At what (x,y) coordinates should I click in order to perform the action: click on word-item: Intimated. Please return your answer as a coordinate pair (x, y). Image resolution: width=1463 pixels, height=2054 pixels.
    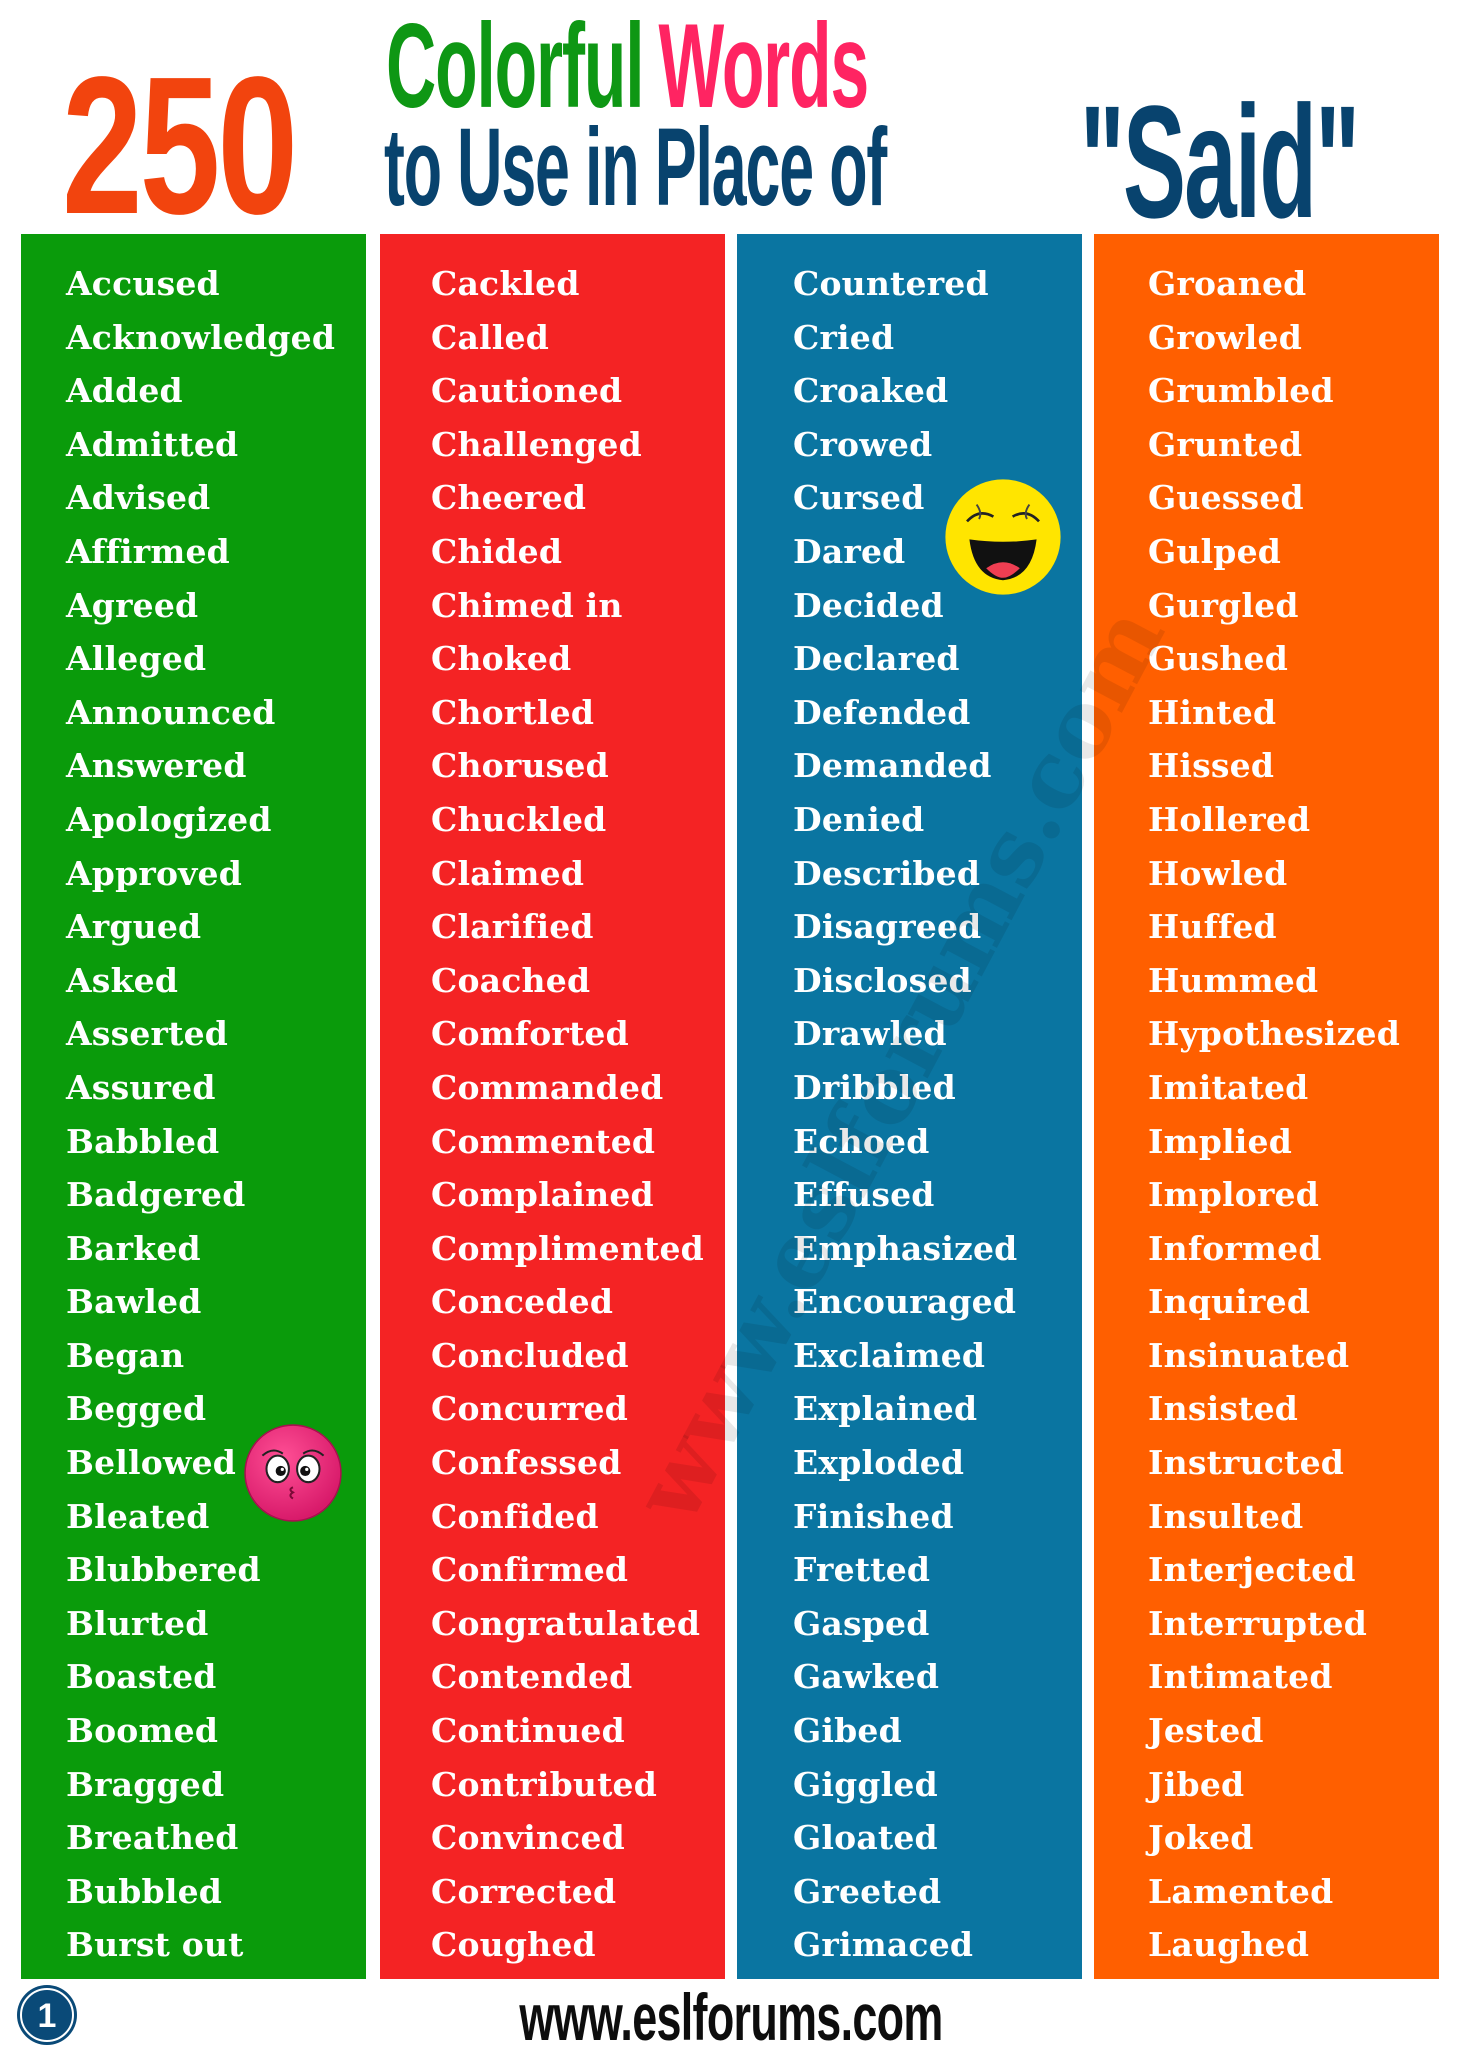
    Looking at the image, I should click on (1240, 1677).